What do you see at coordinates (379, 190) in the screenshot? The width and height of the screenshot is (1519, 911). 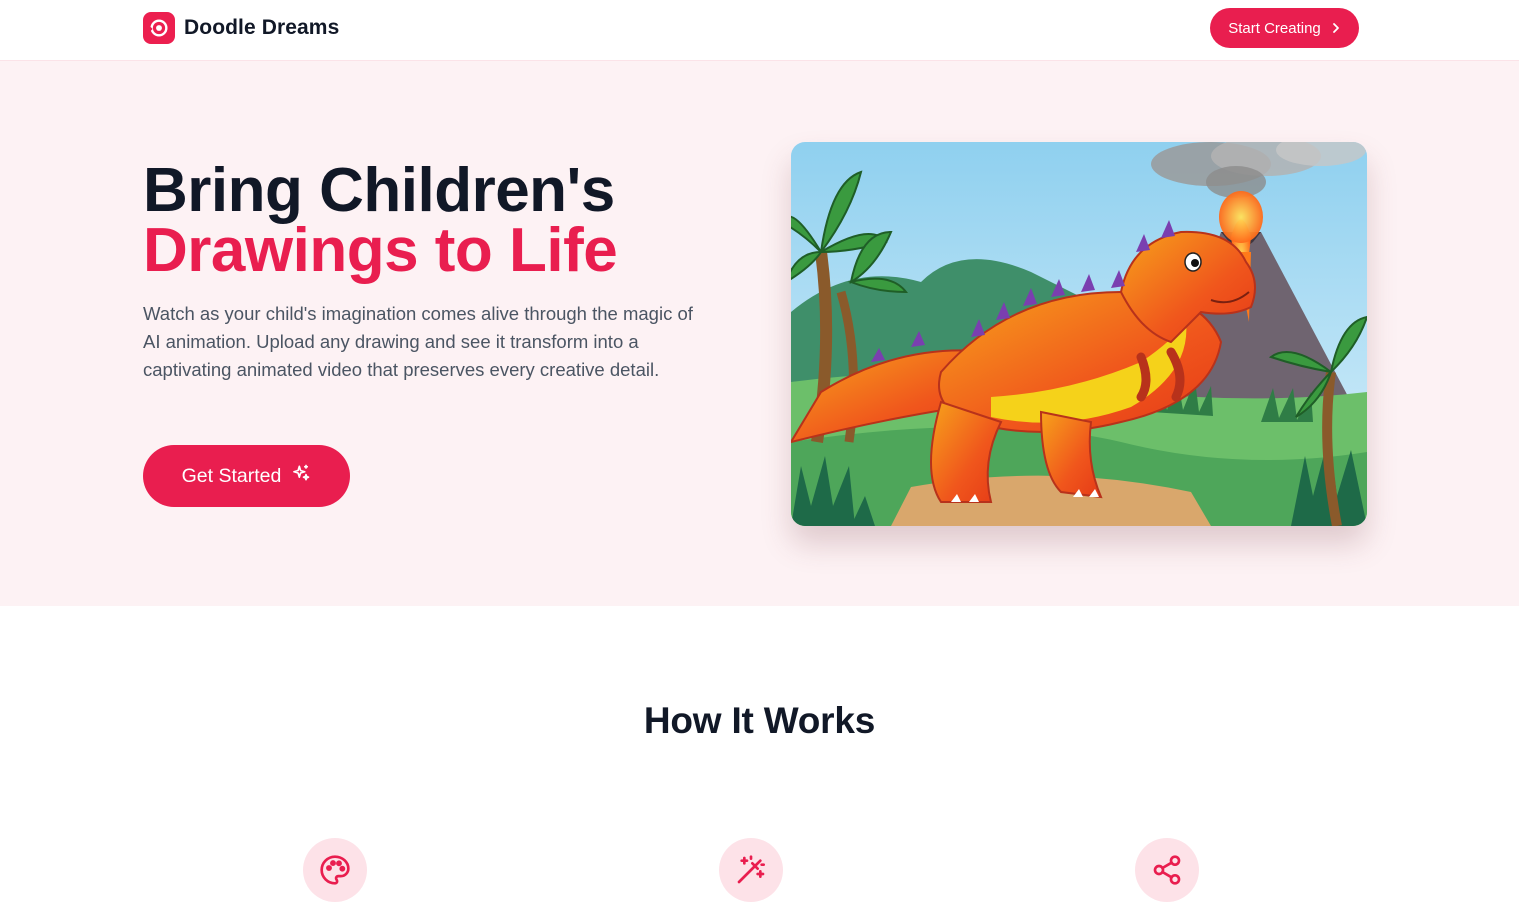 I see `hero-title-line1: Bring Children's` at bounding box center [379, 190].